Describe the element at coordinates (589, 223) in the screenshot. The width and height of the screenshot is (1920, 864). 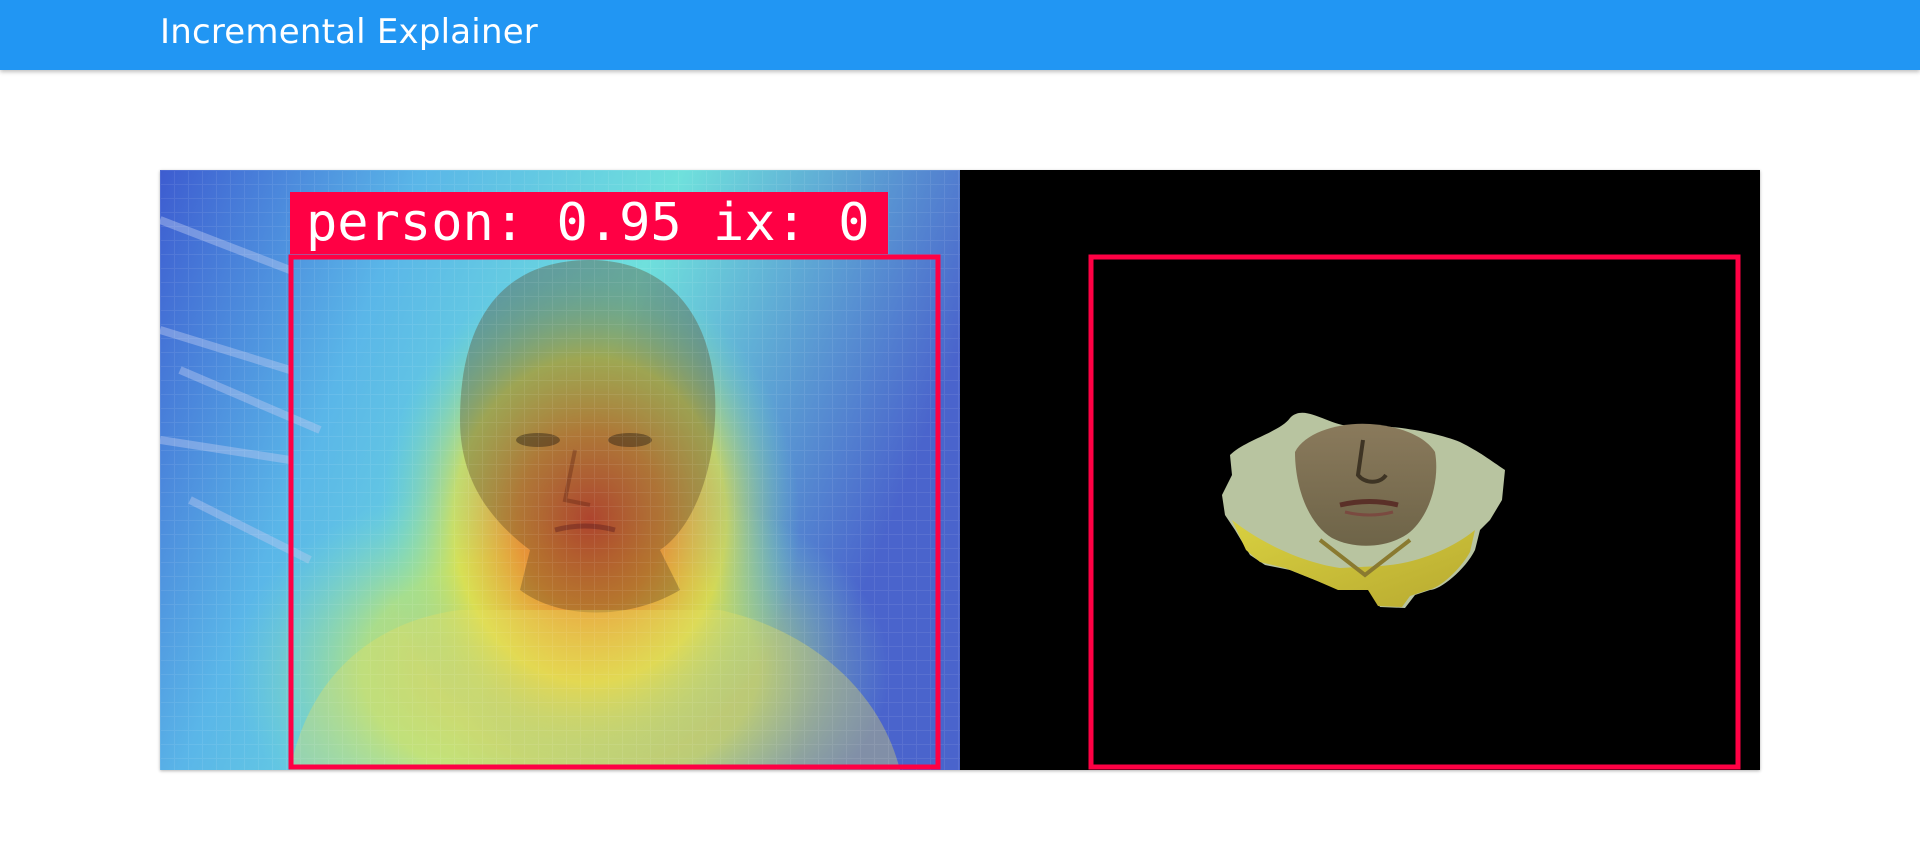
I see `detection-label: person: 0.95 ix: 0` at that location.